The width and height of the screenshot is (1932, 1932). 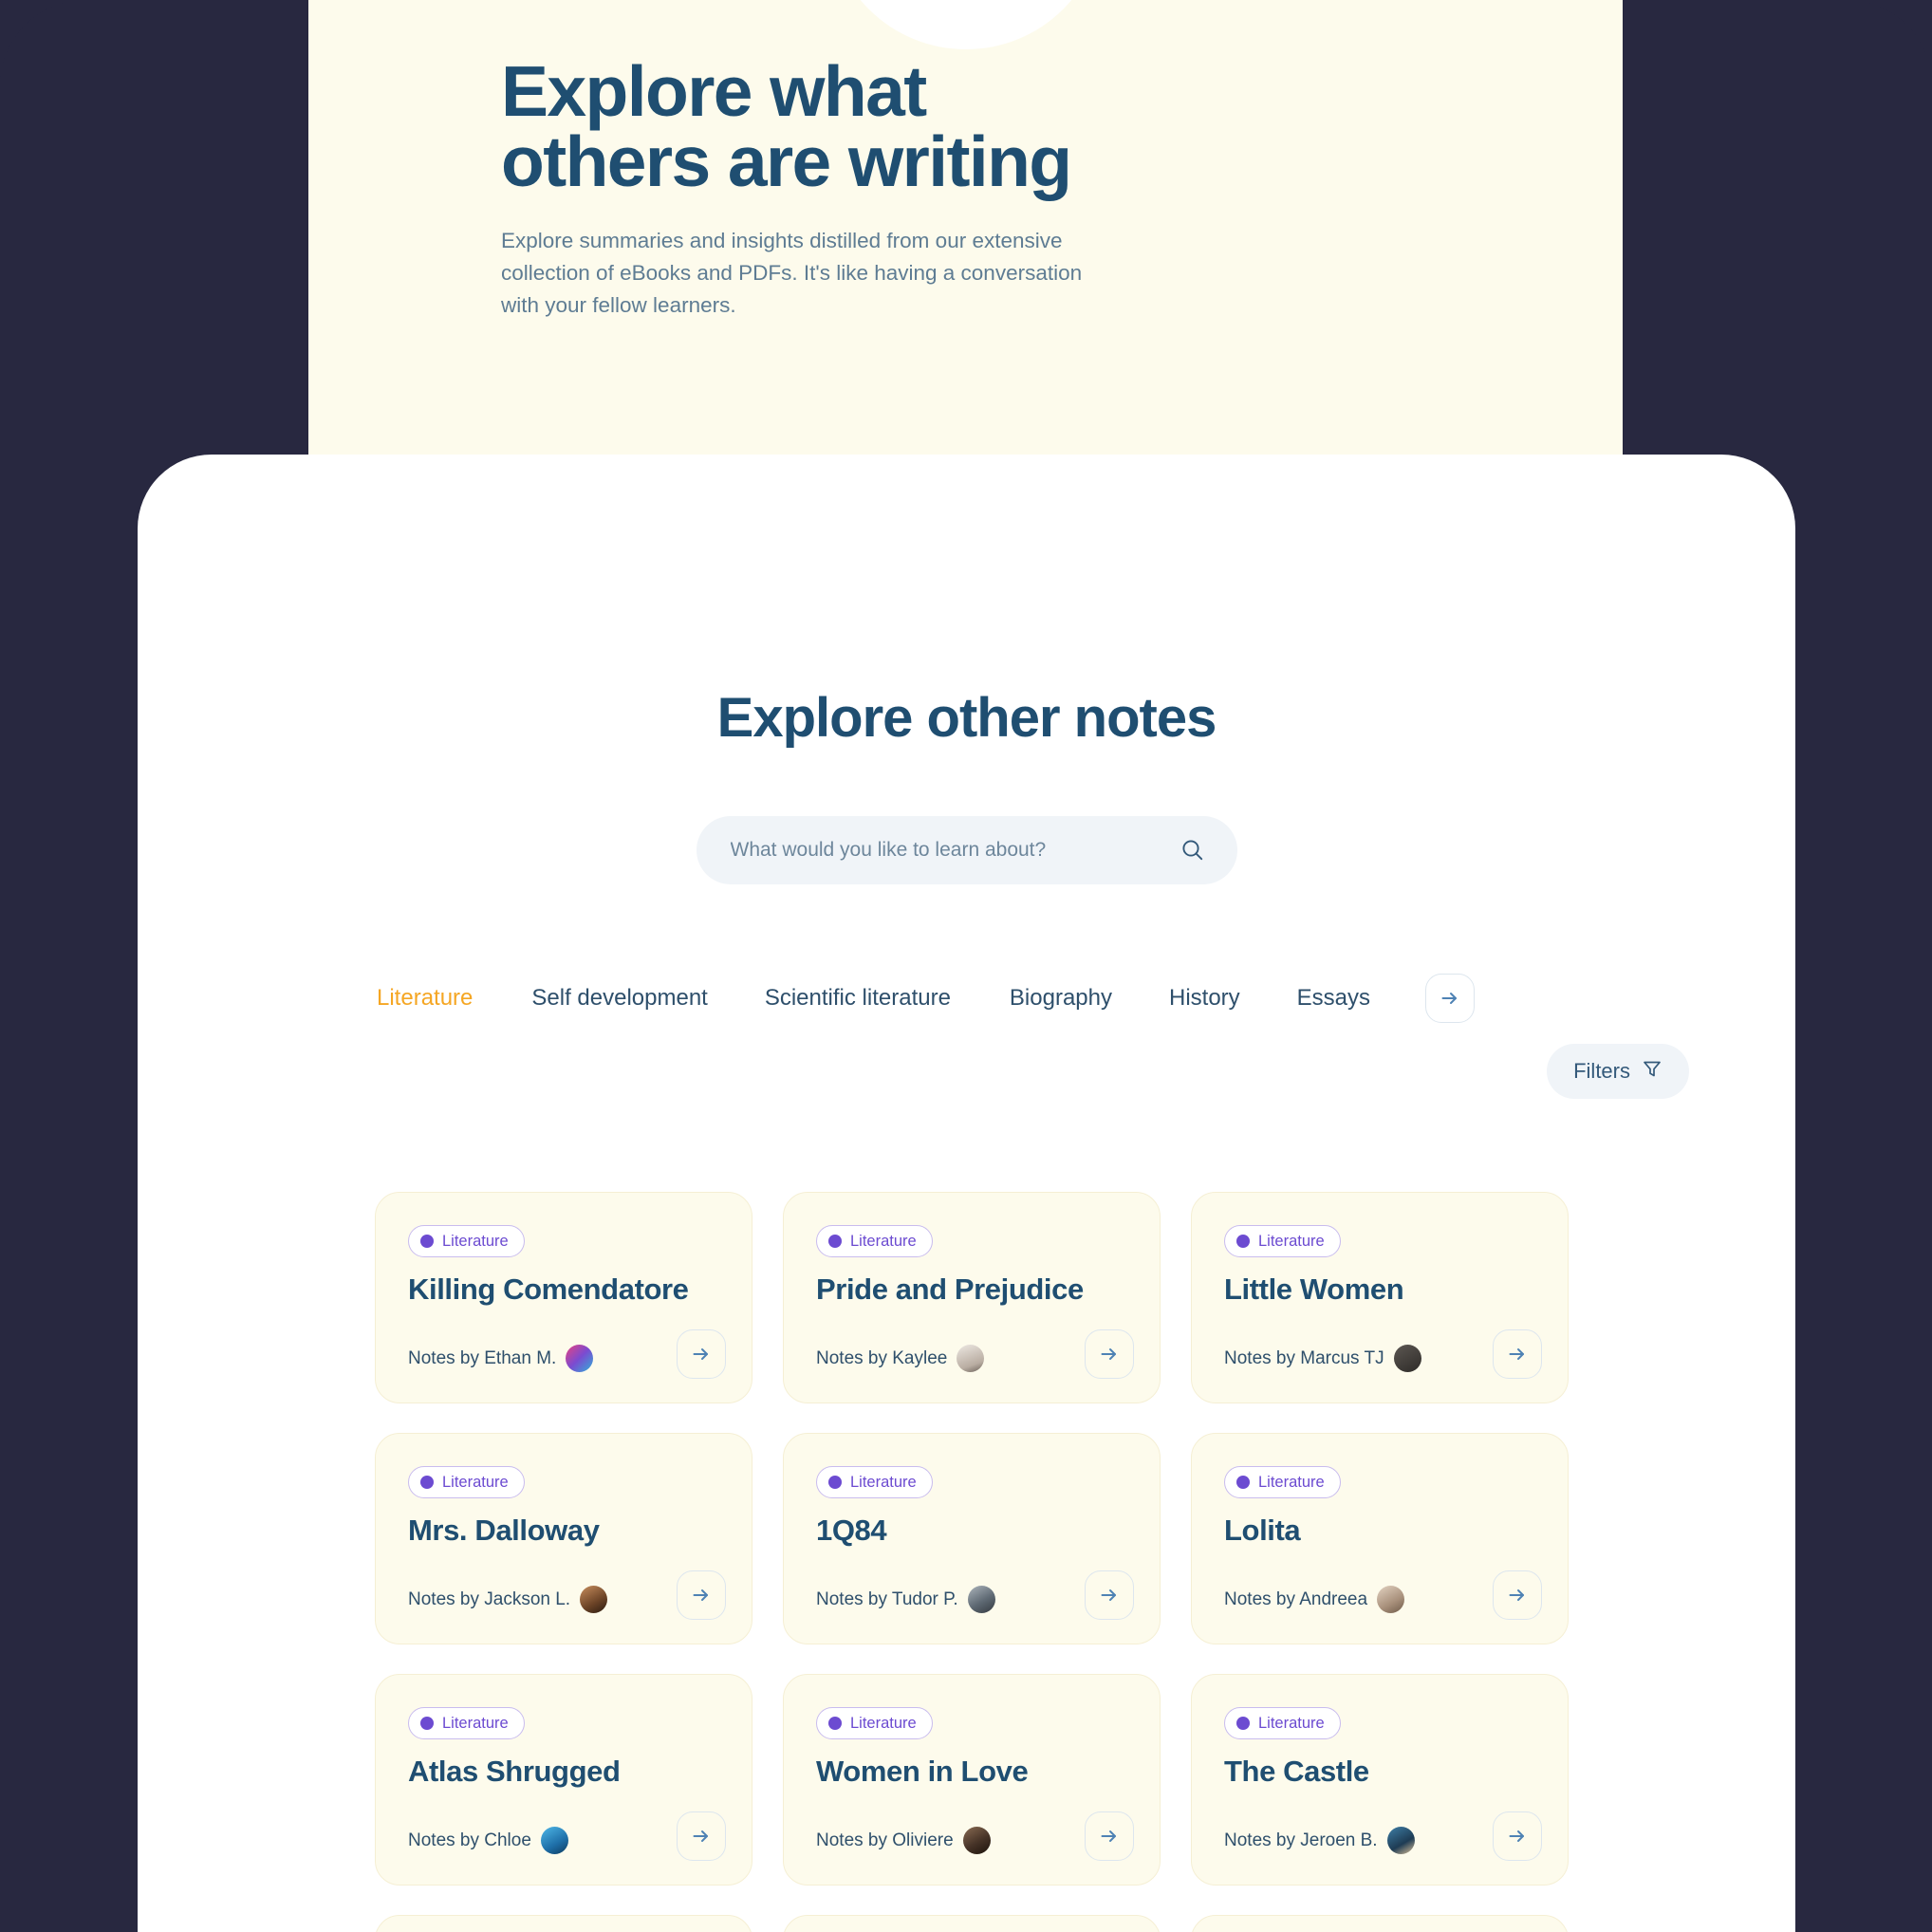 I want to click on note-title: Lolita, so click(x=1262, y=1530).